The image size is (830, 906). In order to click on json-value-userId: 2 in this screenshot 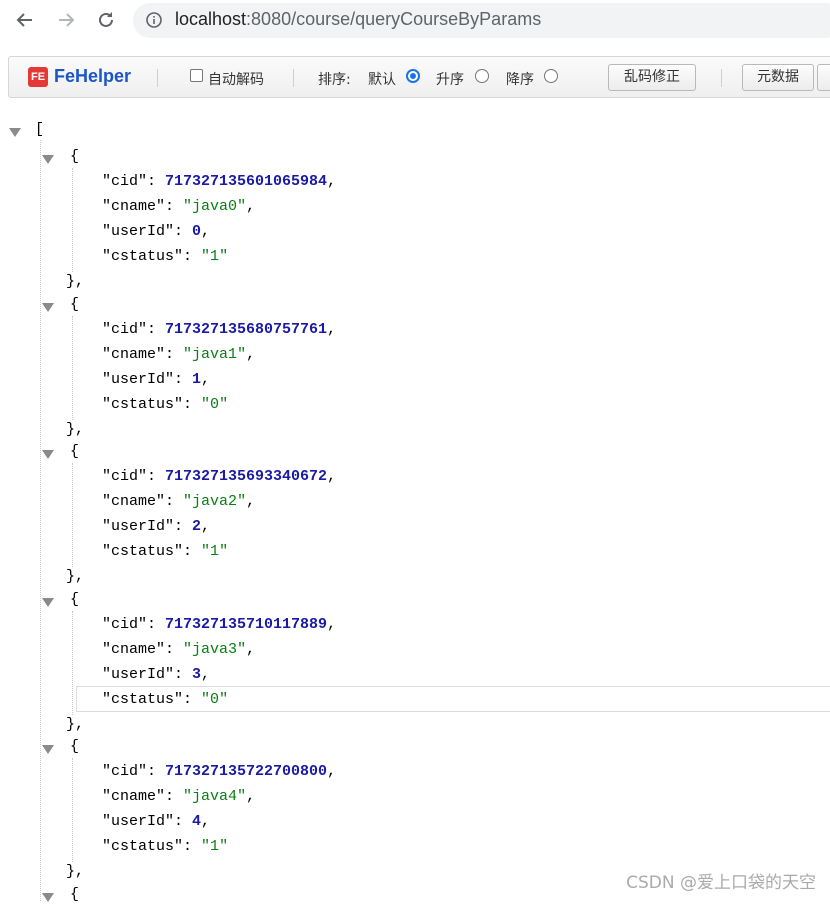, I will do `click(196, 526)`.